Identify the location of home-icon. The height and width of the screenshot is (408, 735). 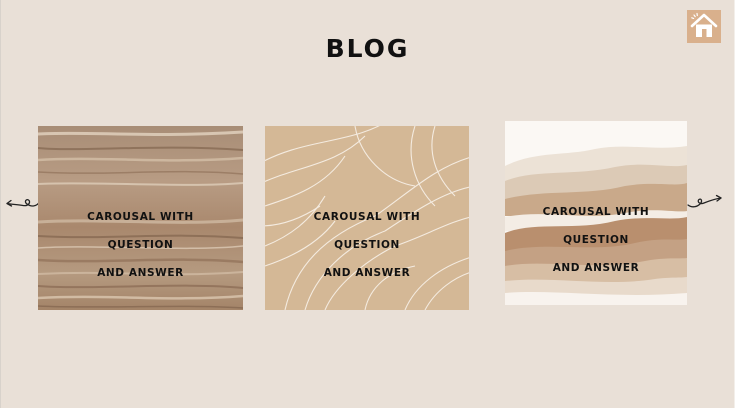
(704, 24).